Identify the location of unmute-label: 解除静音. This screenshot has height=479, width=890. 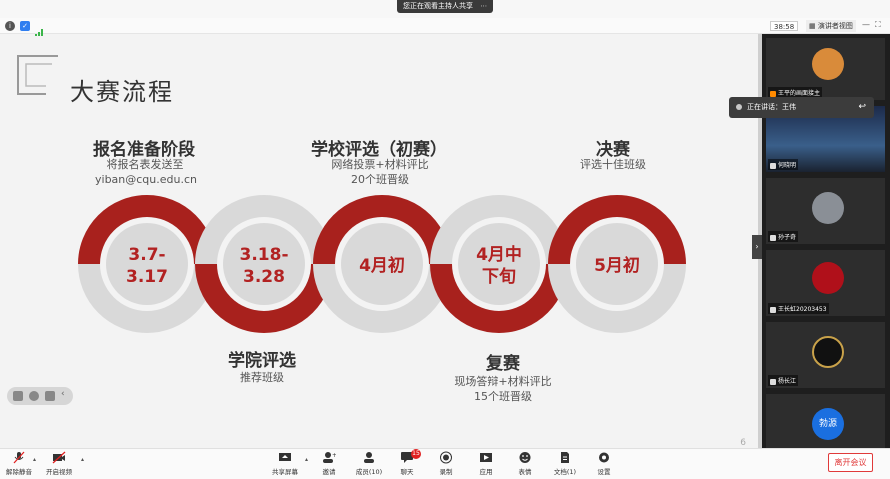
(19, 472).